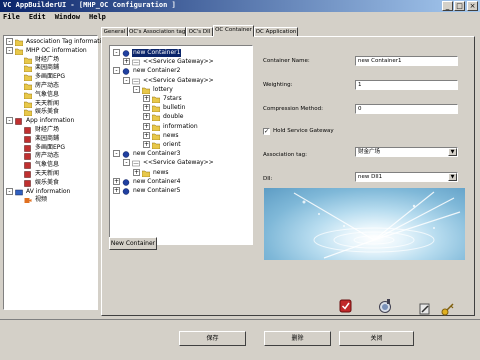  What do you see at coordinates (406, 177) in the screenshot?
I see `dii-select: new DII1 ▼` at bounding box center [406, 177].